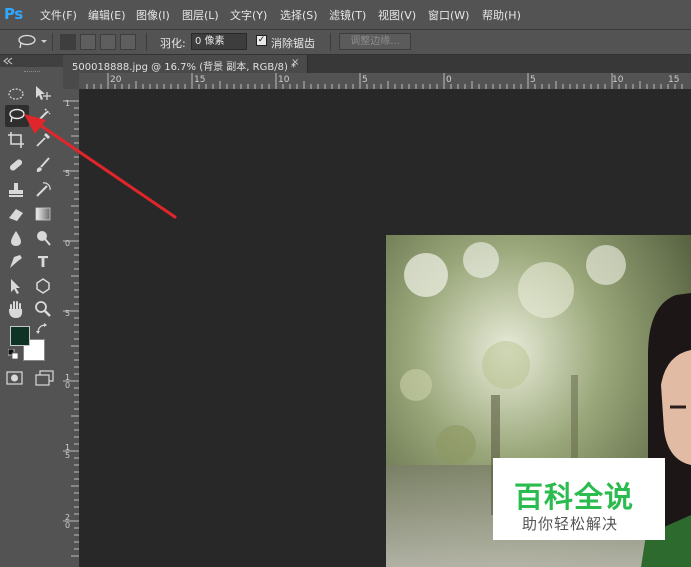  Describe the element at coordinates (16, 262) in the screenshot. I see `pen-tool-icon` at that location.